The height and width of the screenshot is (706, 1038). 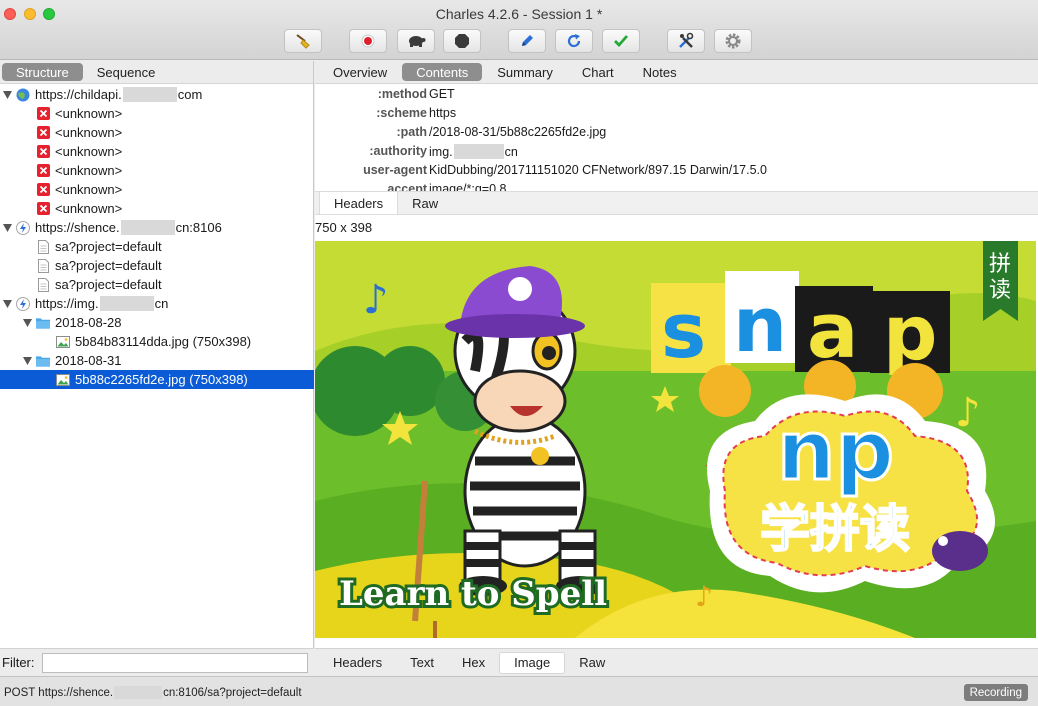 I want to click on left-view-tabs: Structure Sequence, so click(x=156, y=72).